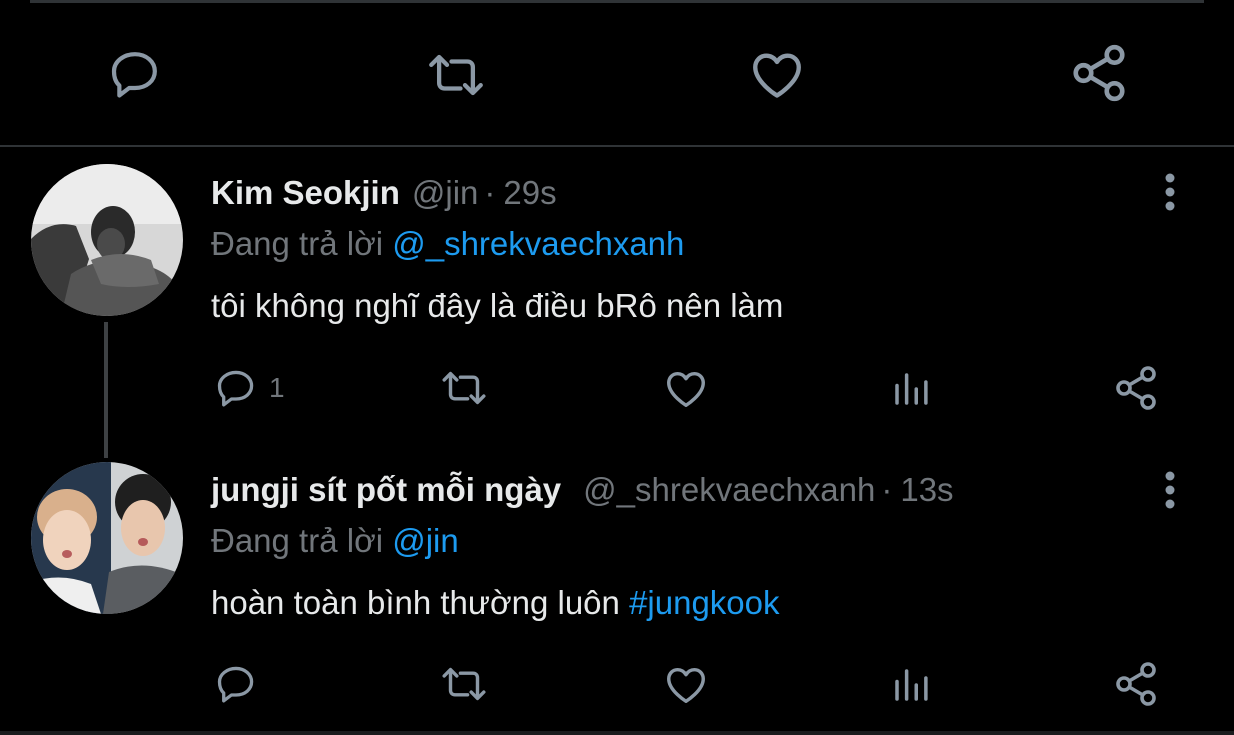 The width and height of the screenshot is (1234, 735). I want to click on display-name: jungji sít pốt mỗi ngày, so click(386, 490).